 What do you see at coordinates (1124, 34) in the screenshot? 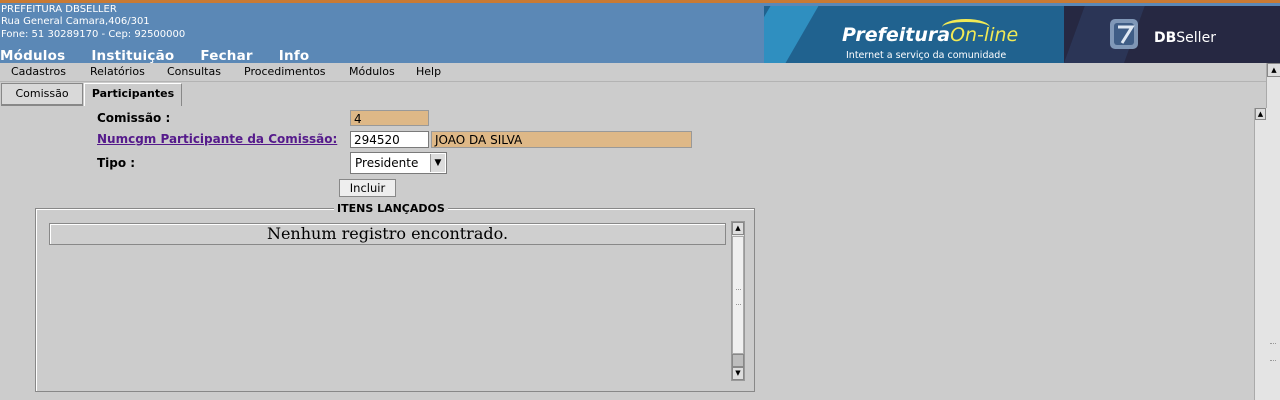
I see `dbseller-logo-icon` at bounding box center [1124, 34].